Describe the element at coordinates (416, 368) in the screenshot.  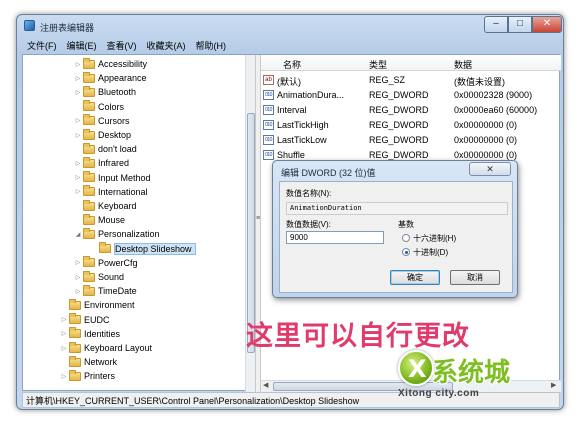
I see `logo-badge-icon` at that location.